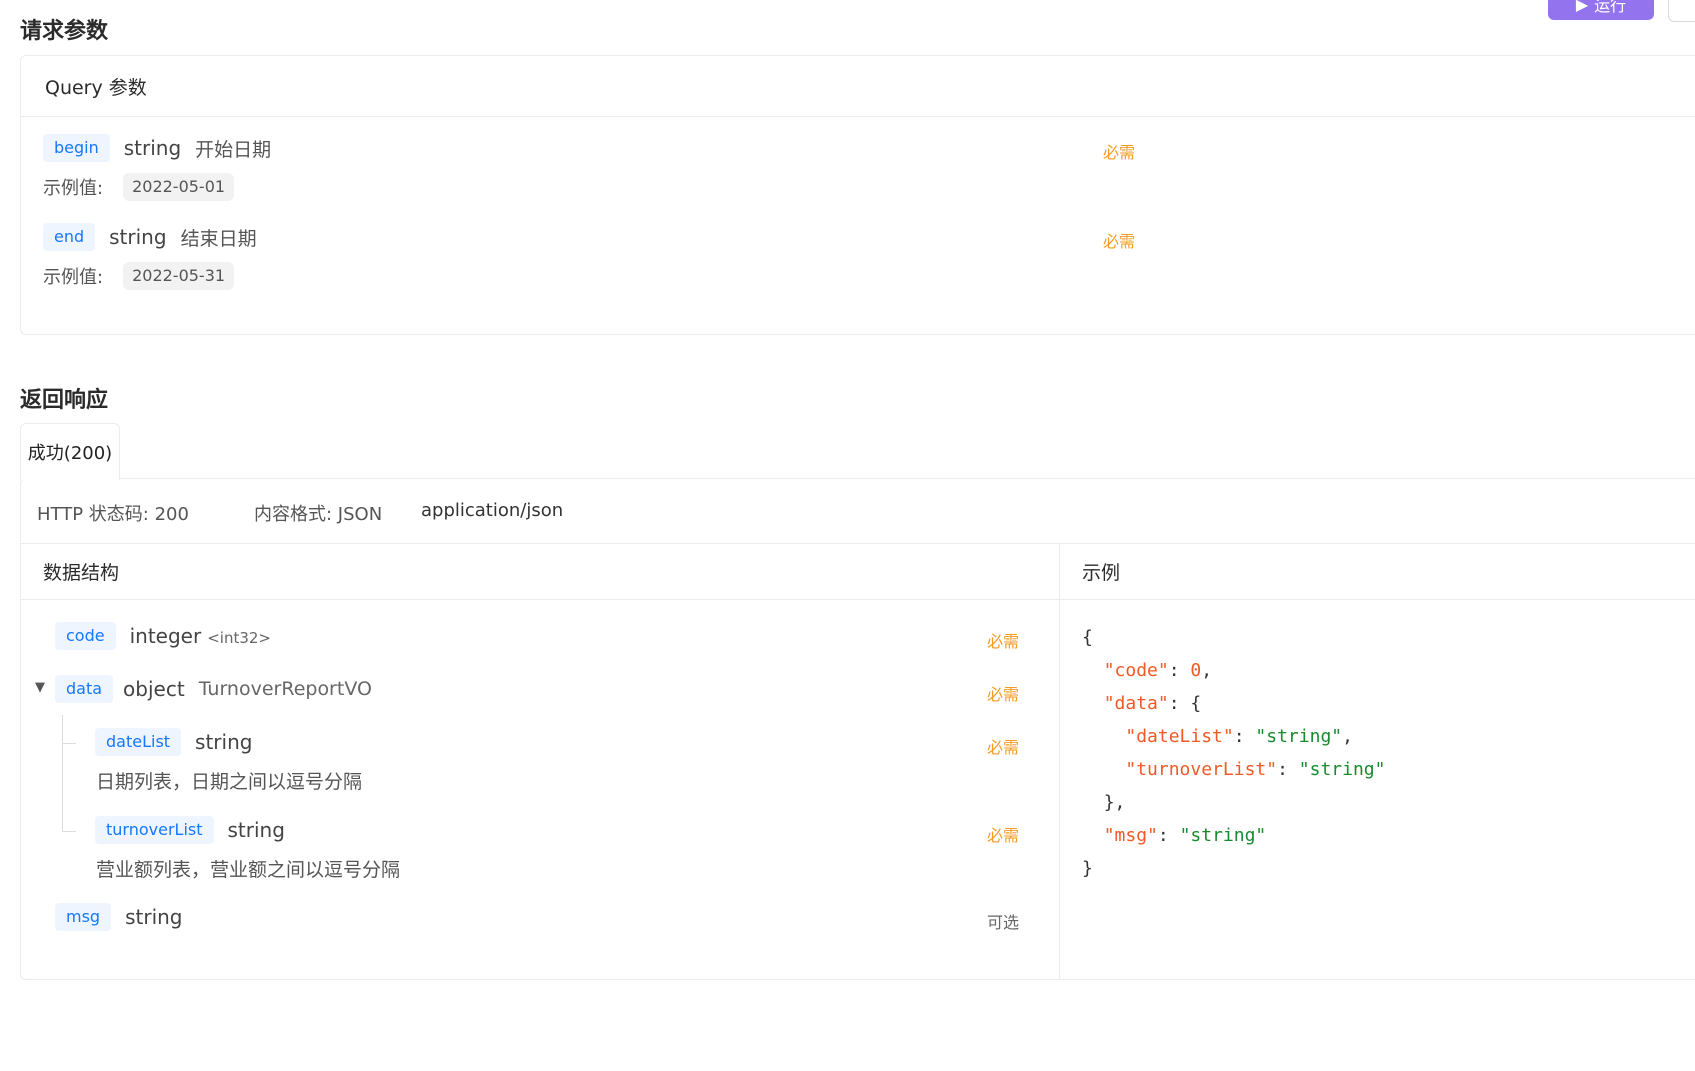 The width and height of the screenshot is (1695, 1071). What do you see at coordinates (239, 638) in the screenshot?
I see `field-format: <int32>` at bounding box center [239, 638].